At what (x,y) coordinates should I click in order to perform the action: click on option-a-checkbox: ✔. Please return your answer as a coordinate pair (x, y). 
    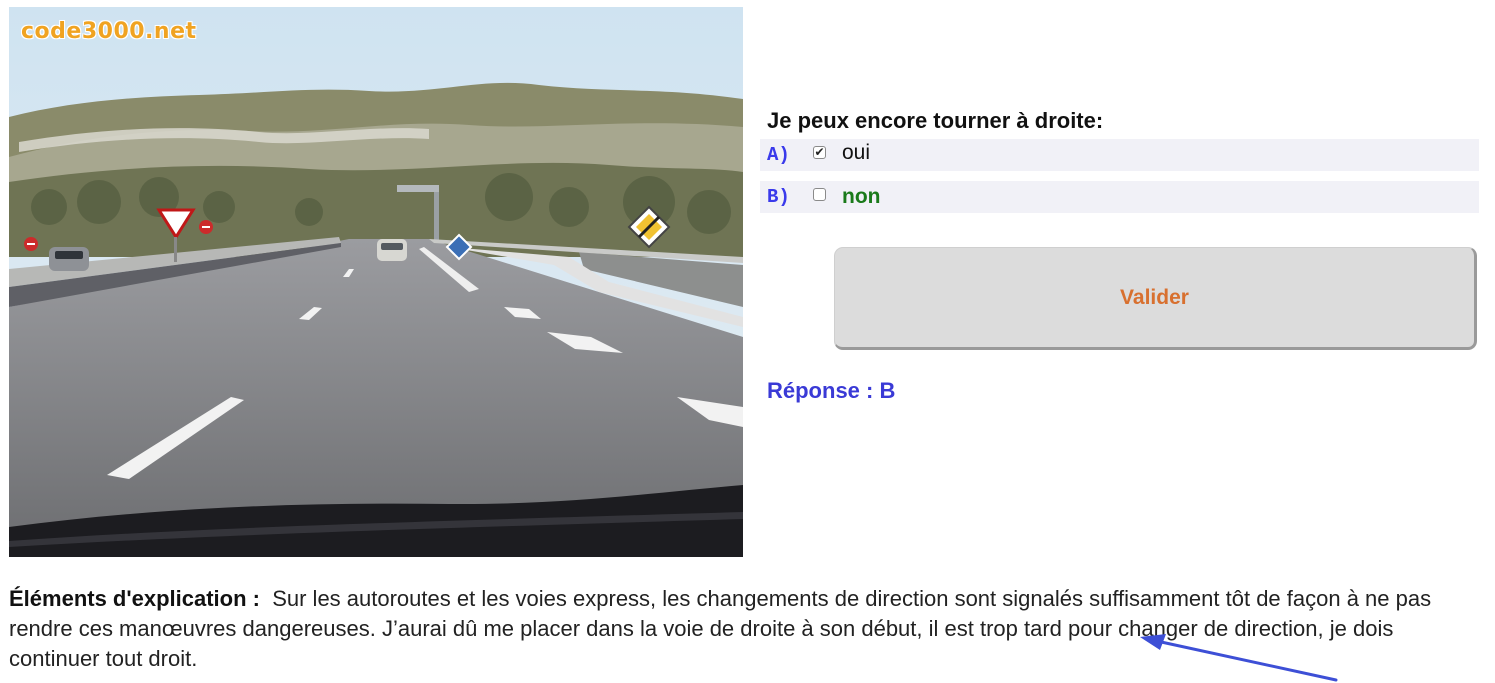
    Looking at the image, I should click on (819, 152).